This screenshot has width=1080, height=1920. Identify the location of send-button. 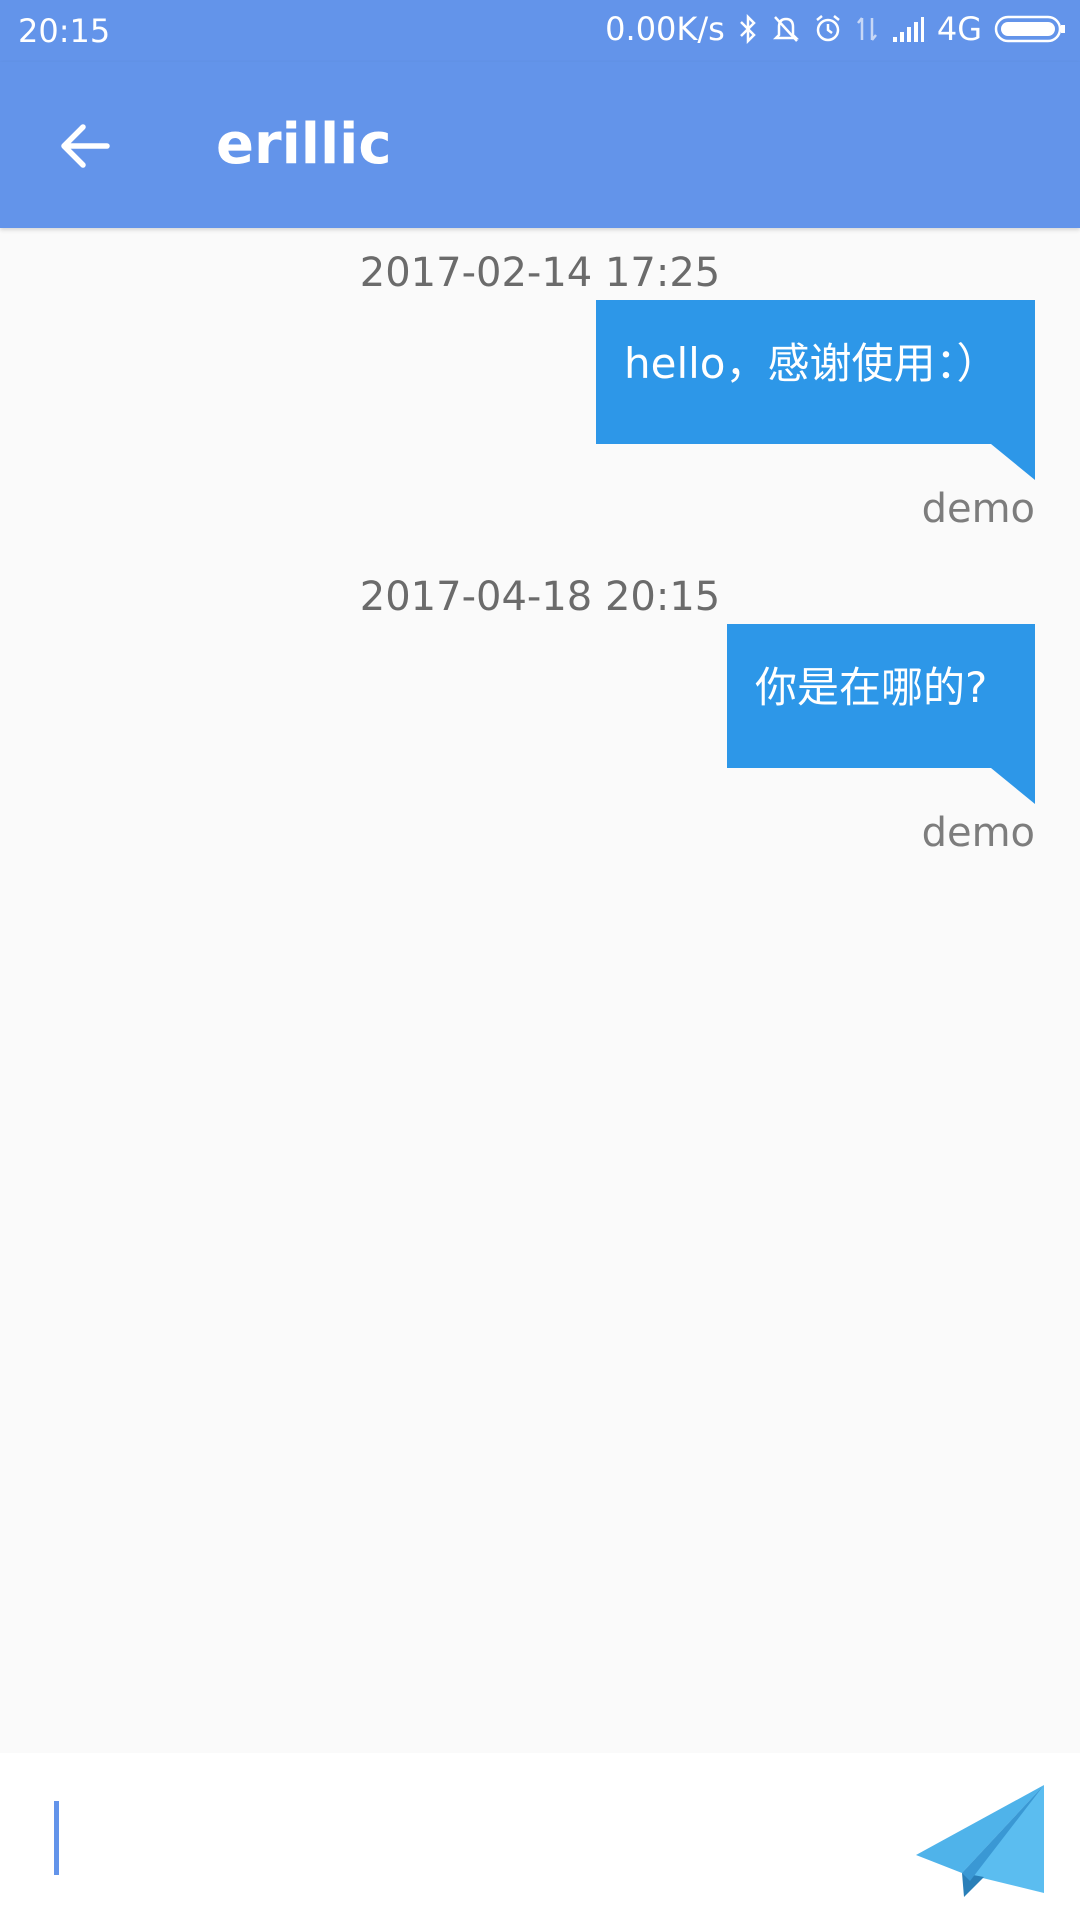
(980, 1839).